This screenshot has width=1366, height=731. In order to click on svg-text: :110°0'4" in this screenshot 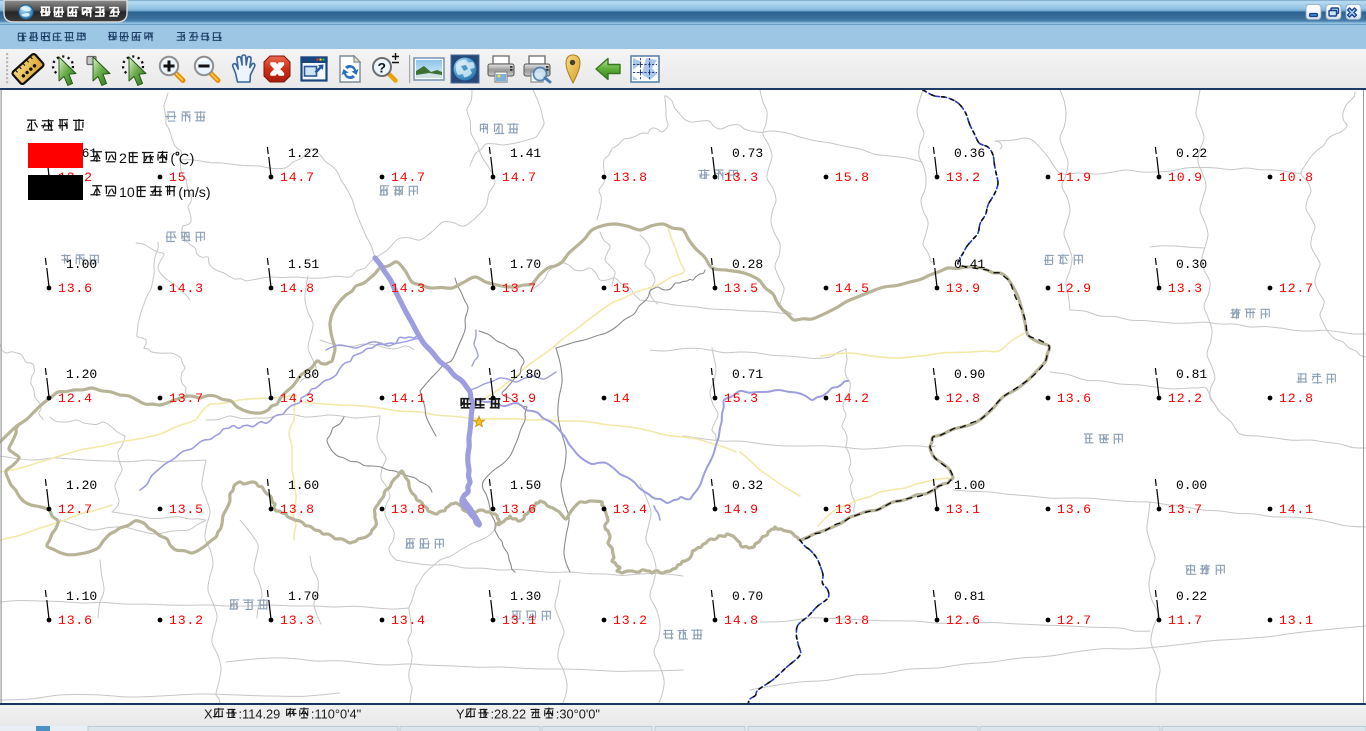, I will do `click(336, 714)`.